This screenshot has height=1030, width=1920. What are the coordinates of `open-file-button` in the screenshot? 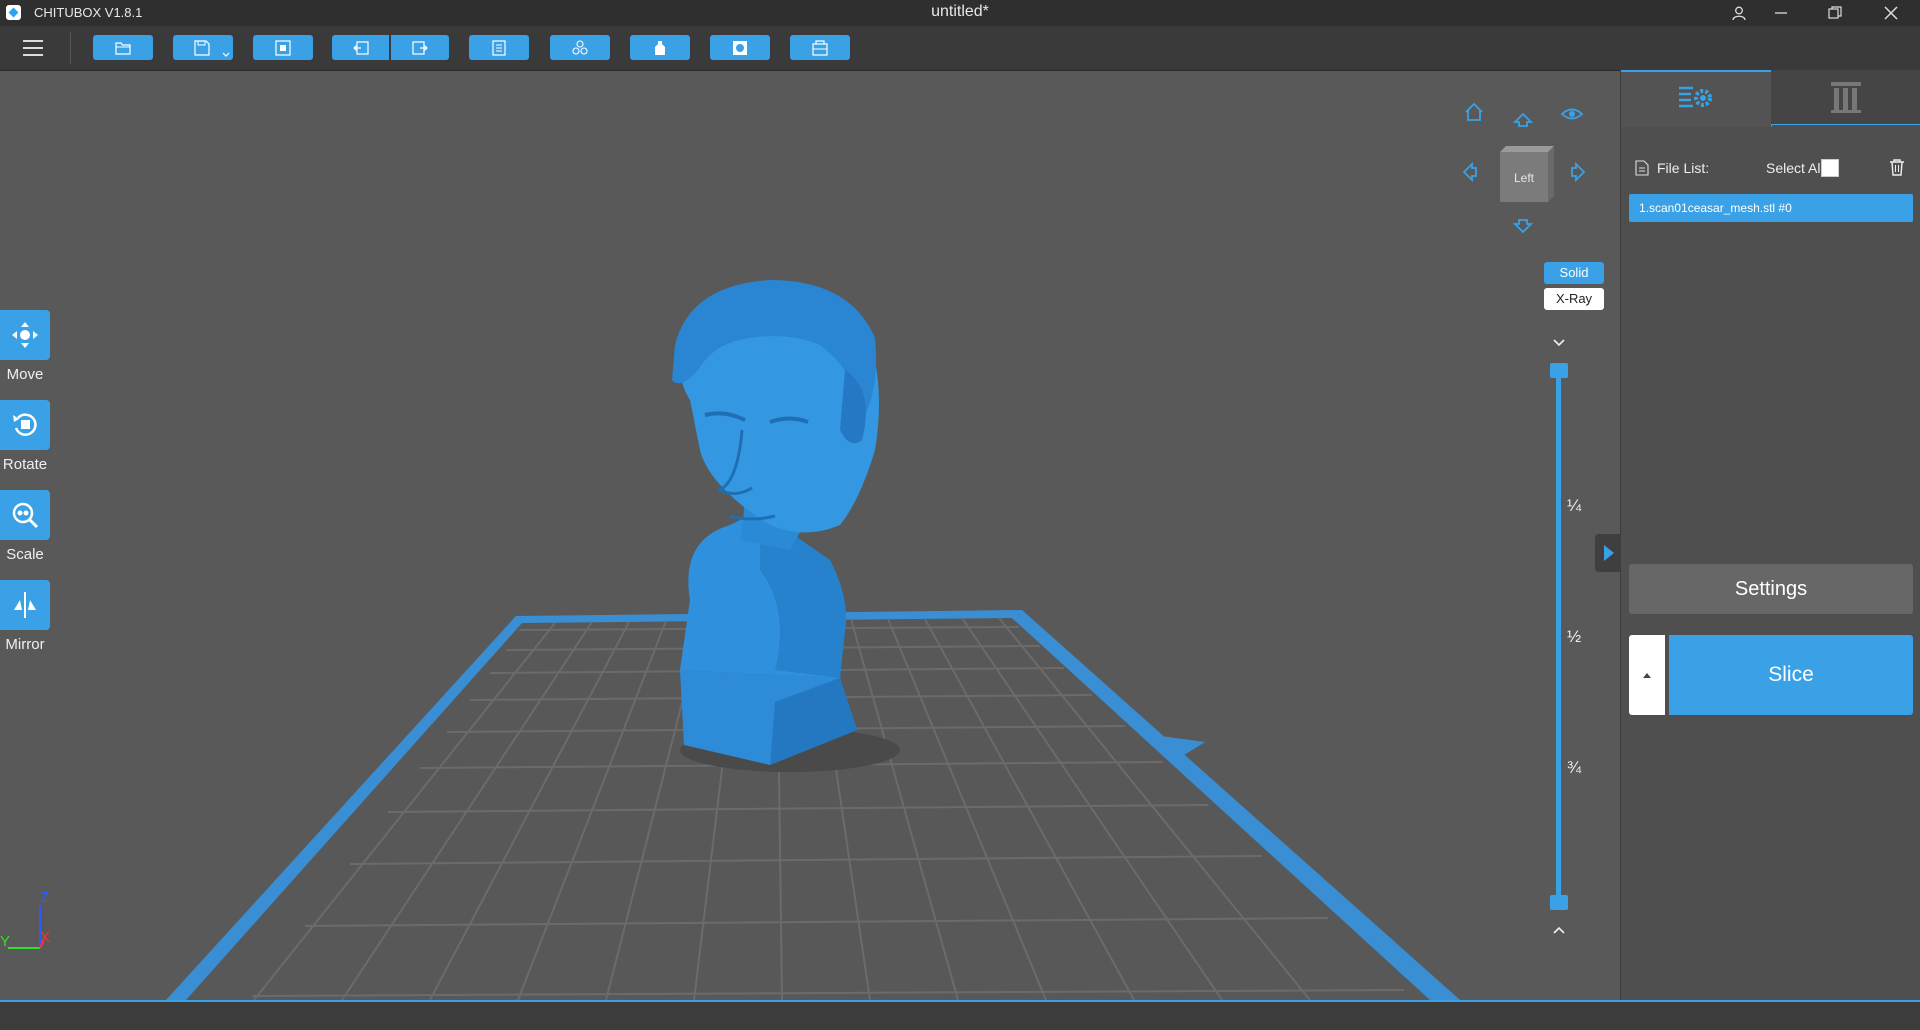 It's located at (123, 47).